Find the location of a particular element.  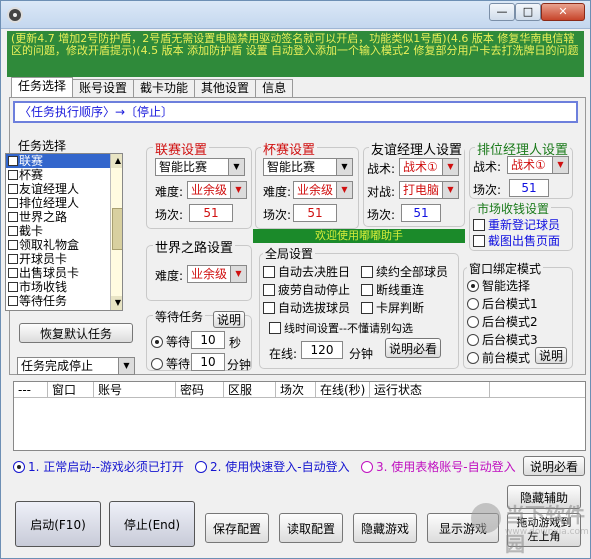

wait-minutes-radio: 等待 is located at coordinates (170, 363).